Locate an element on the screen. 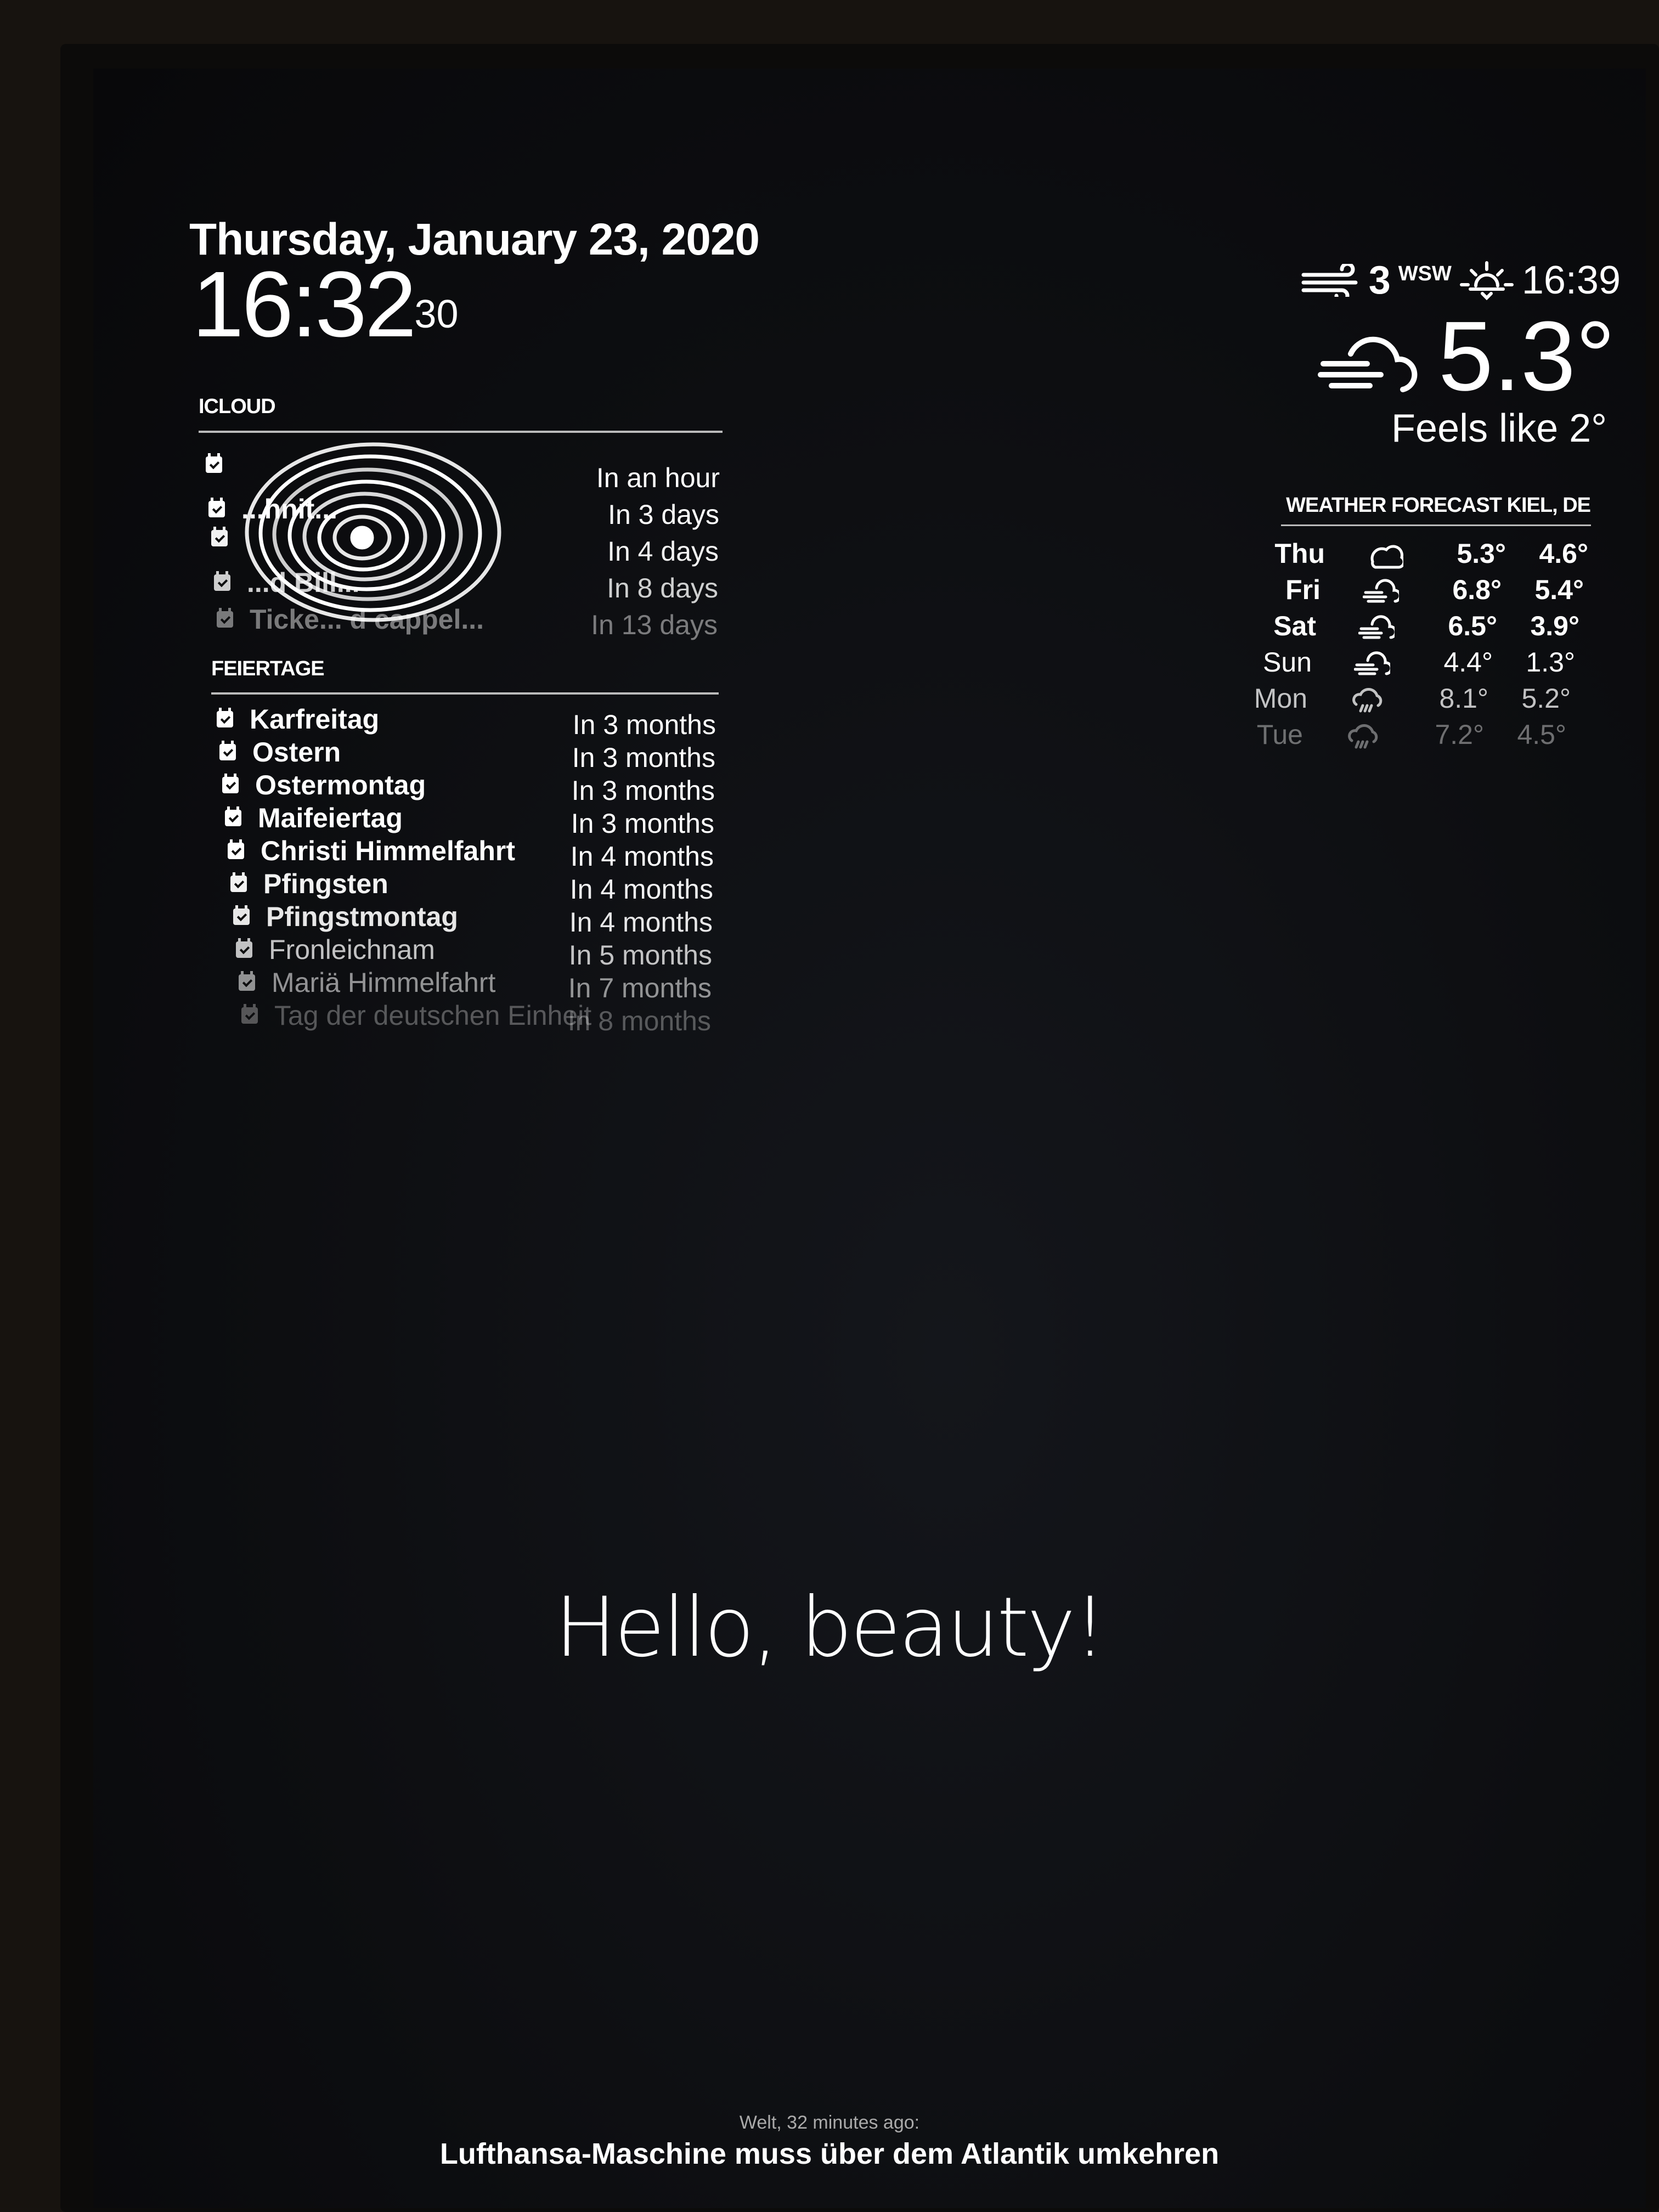 This screenshot has width=1659, height=2212. forecast-day: Tue is located at coordinates (1279, 735).